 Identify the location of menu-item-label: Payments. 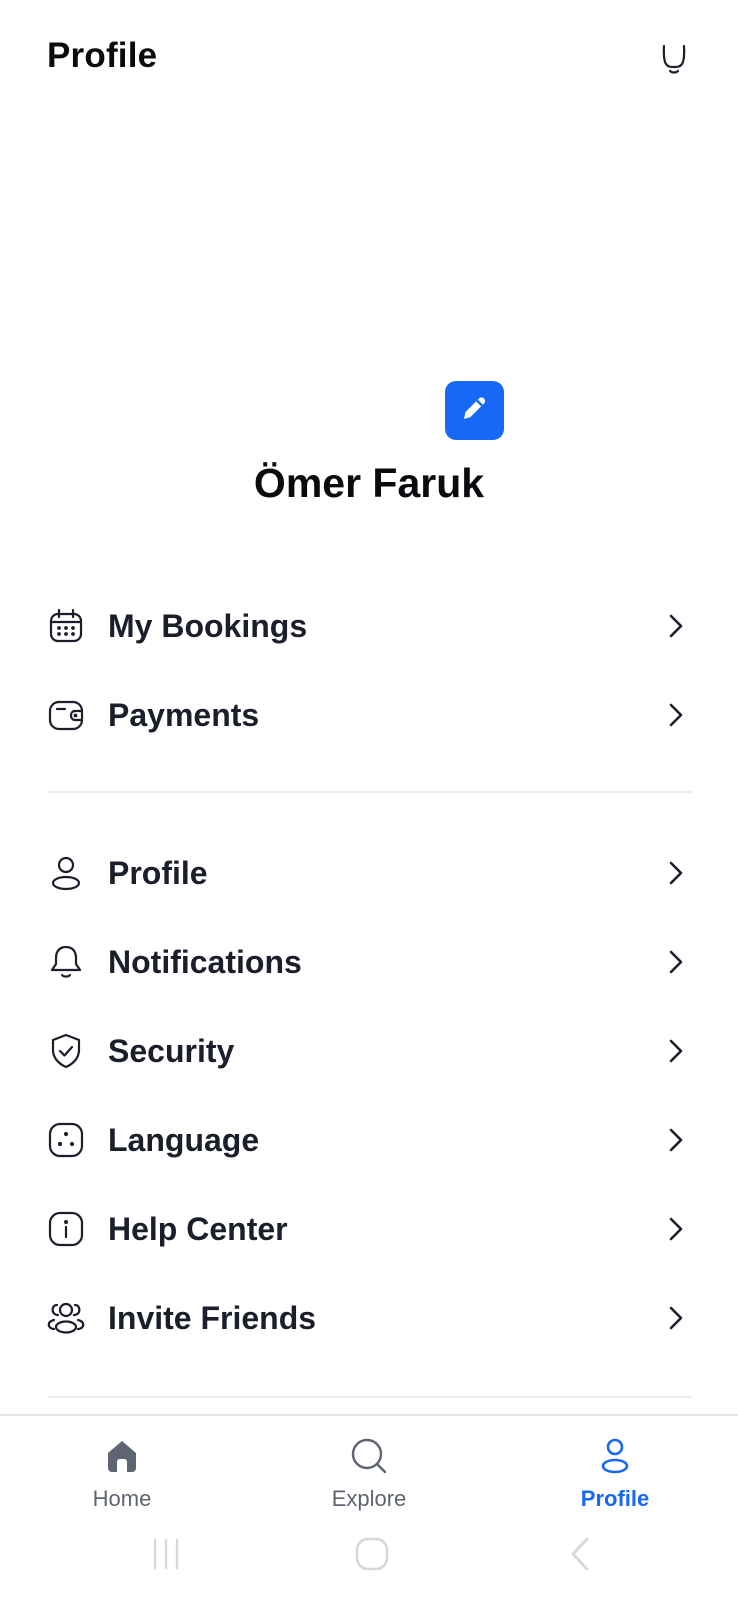
(184, 714).